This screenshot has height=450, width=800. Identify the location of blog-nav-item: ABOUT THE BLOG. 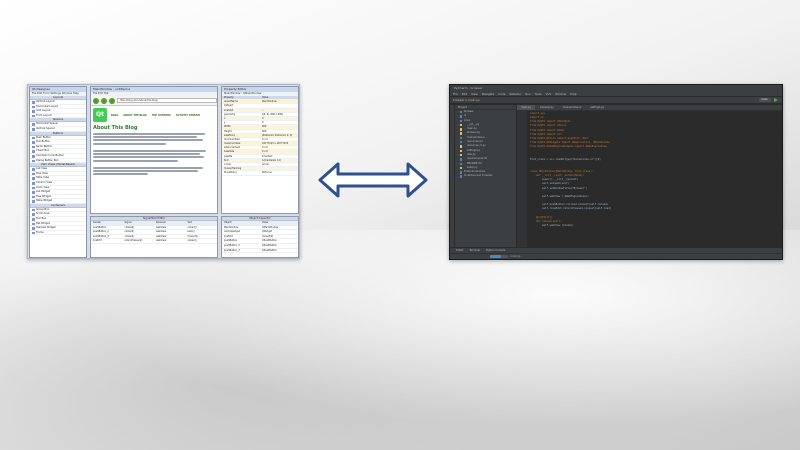
(134, 115).